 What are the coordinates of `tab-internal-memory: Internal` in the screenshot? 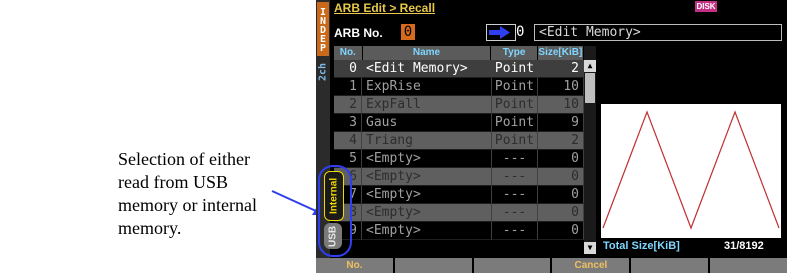 It's located at (334, 196).